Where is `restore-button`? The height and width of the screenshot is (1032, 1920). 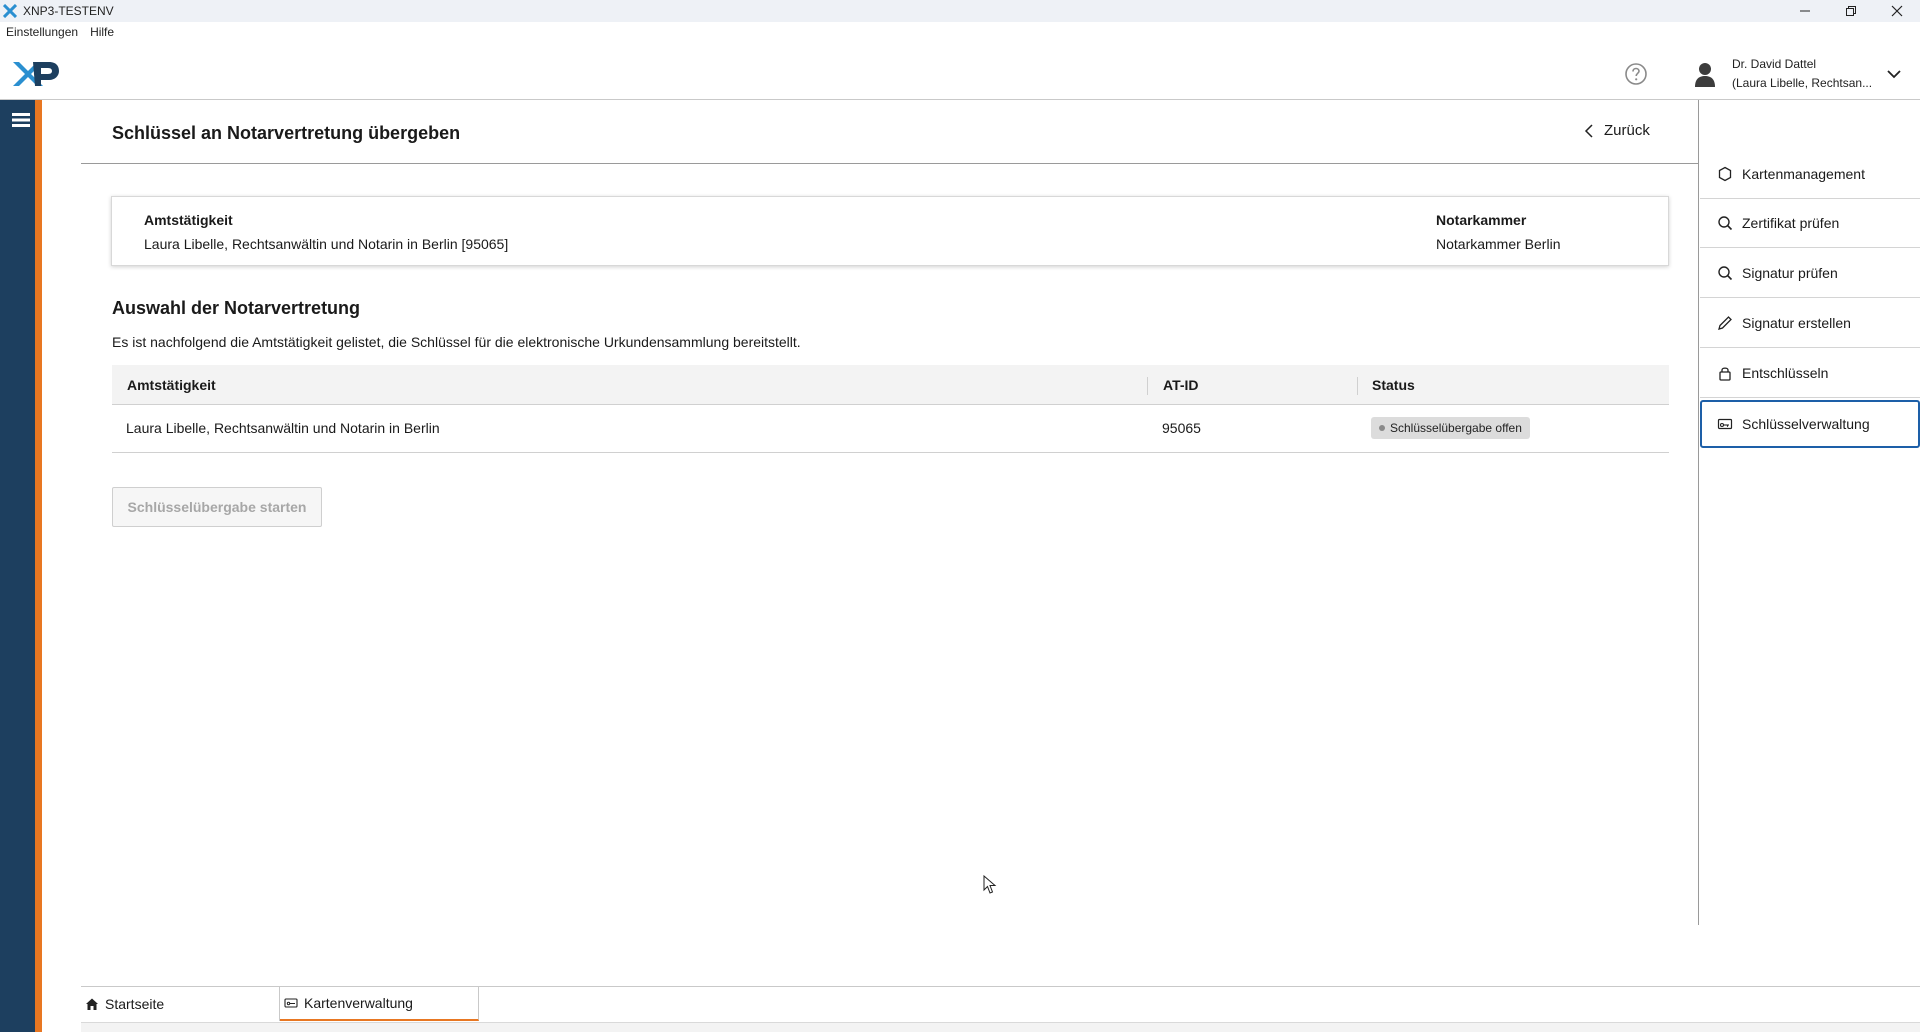 restore-button is located at coordinates (1851, 11).